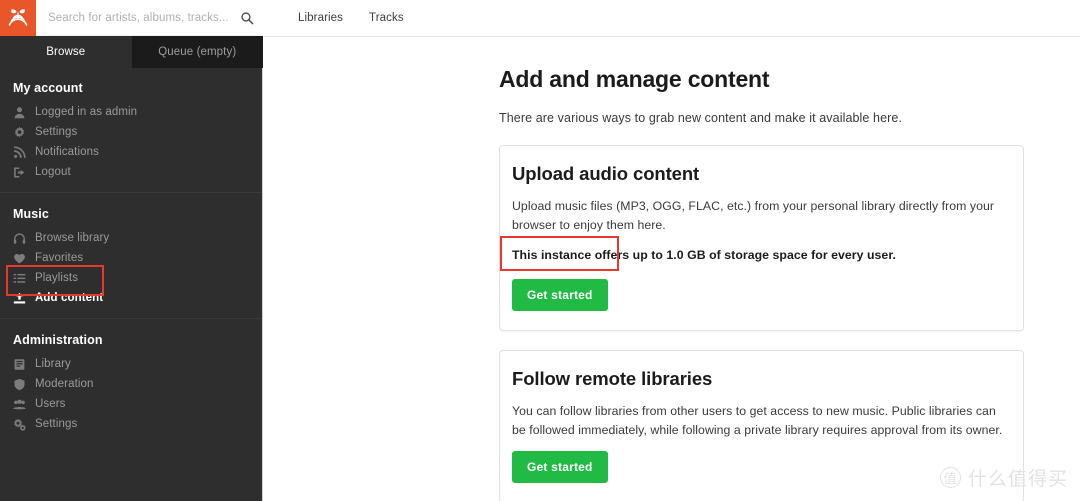 The width and height of the screenshot is (1080, 501). What do you see at coordinates (53, 172) in the screenshot?
I see `sidebar-item-label: Logout` at bounding box center [53, 172].